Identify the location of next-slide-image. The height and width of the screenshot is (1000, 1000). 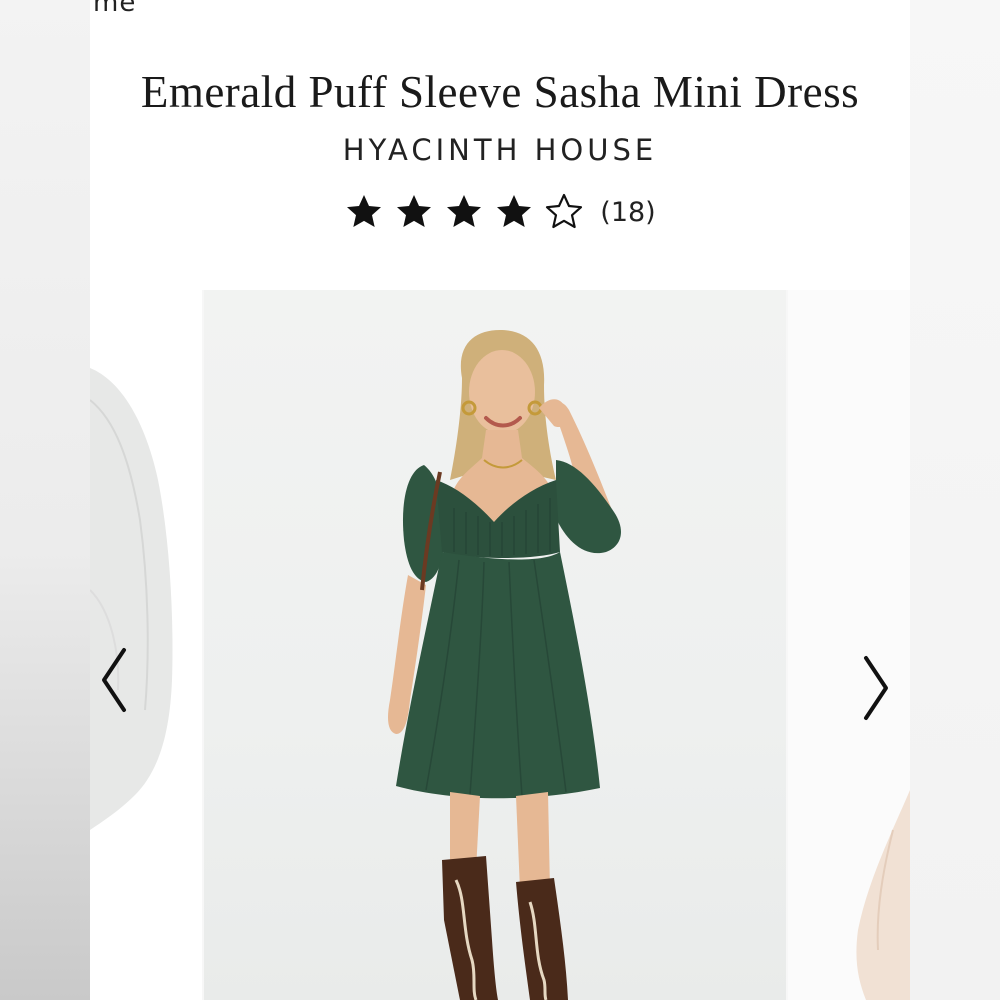
(883, 895).